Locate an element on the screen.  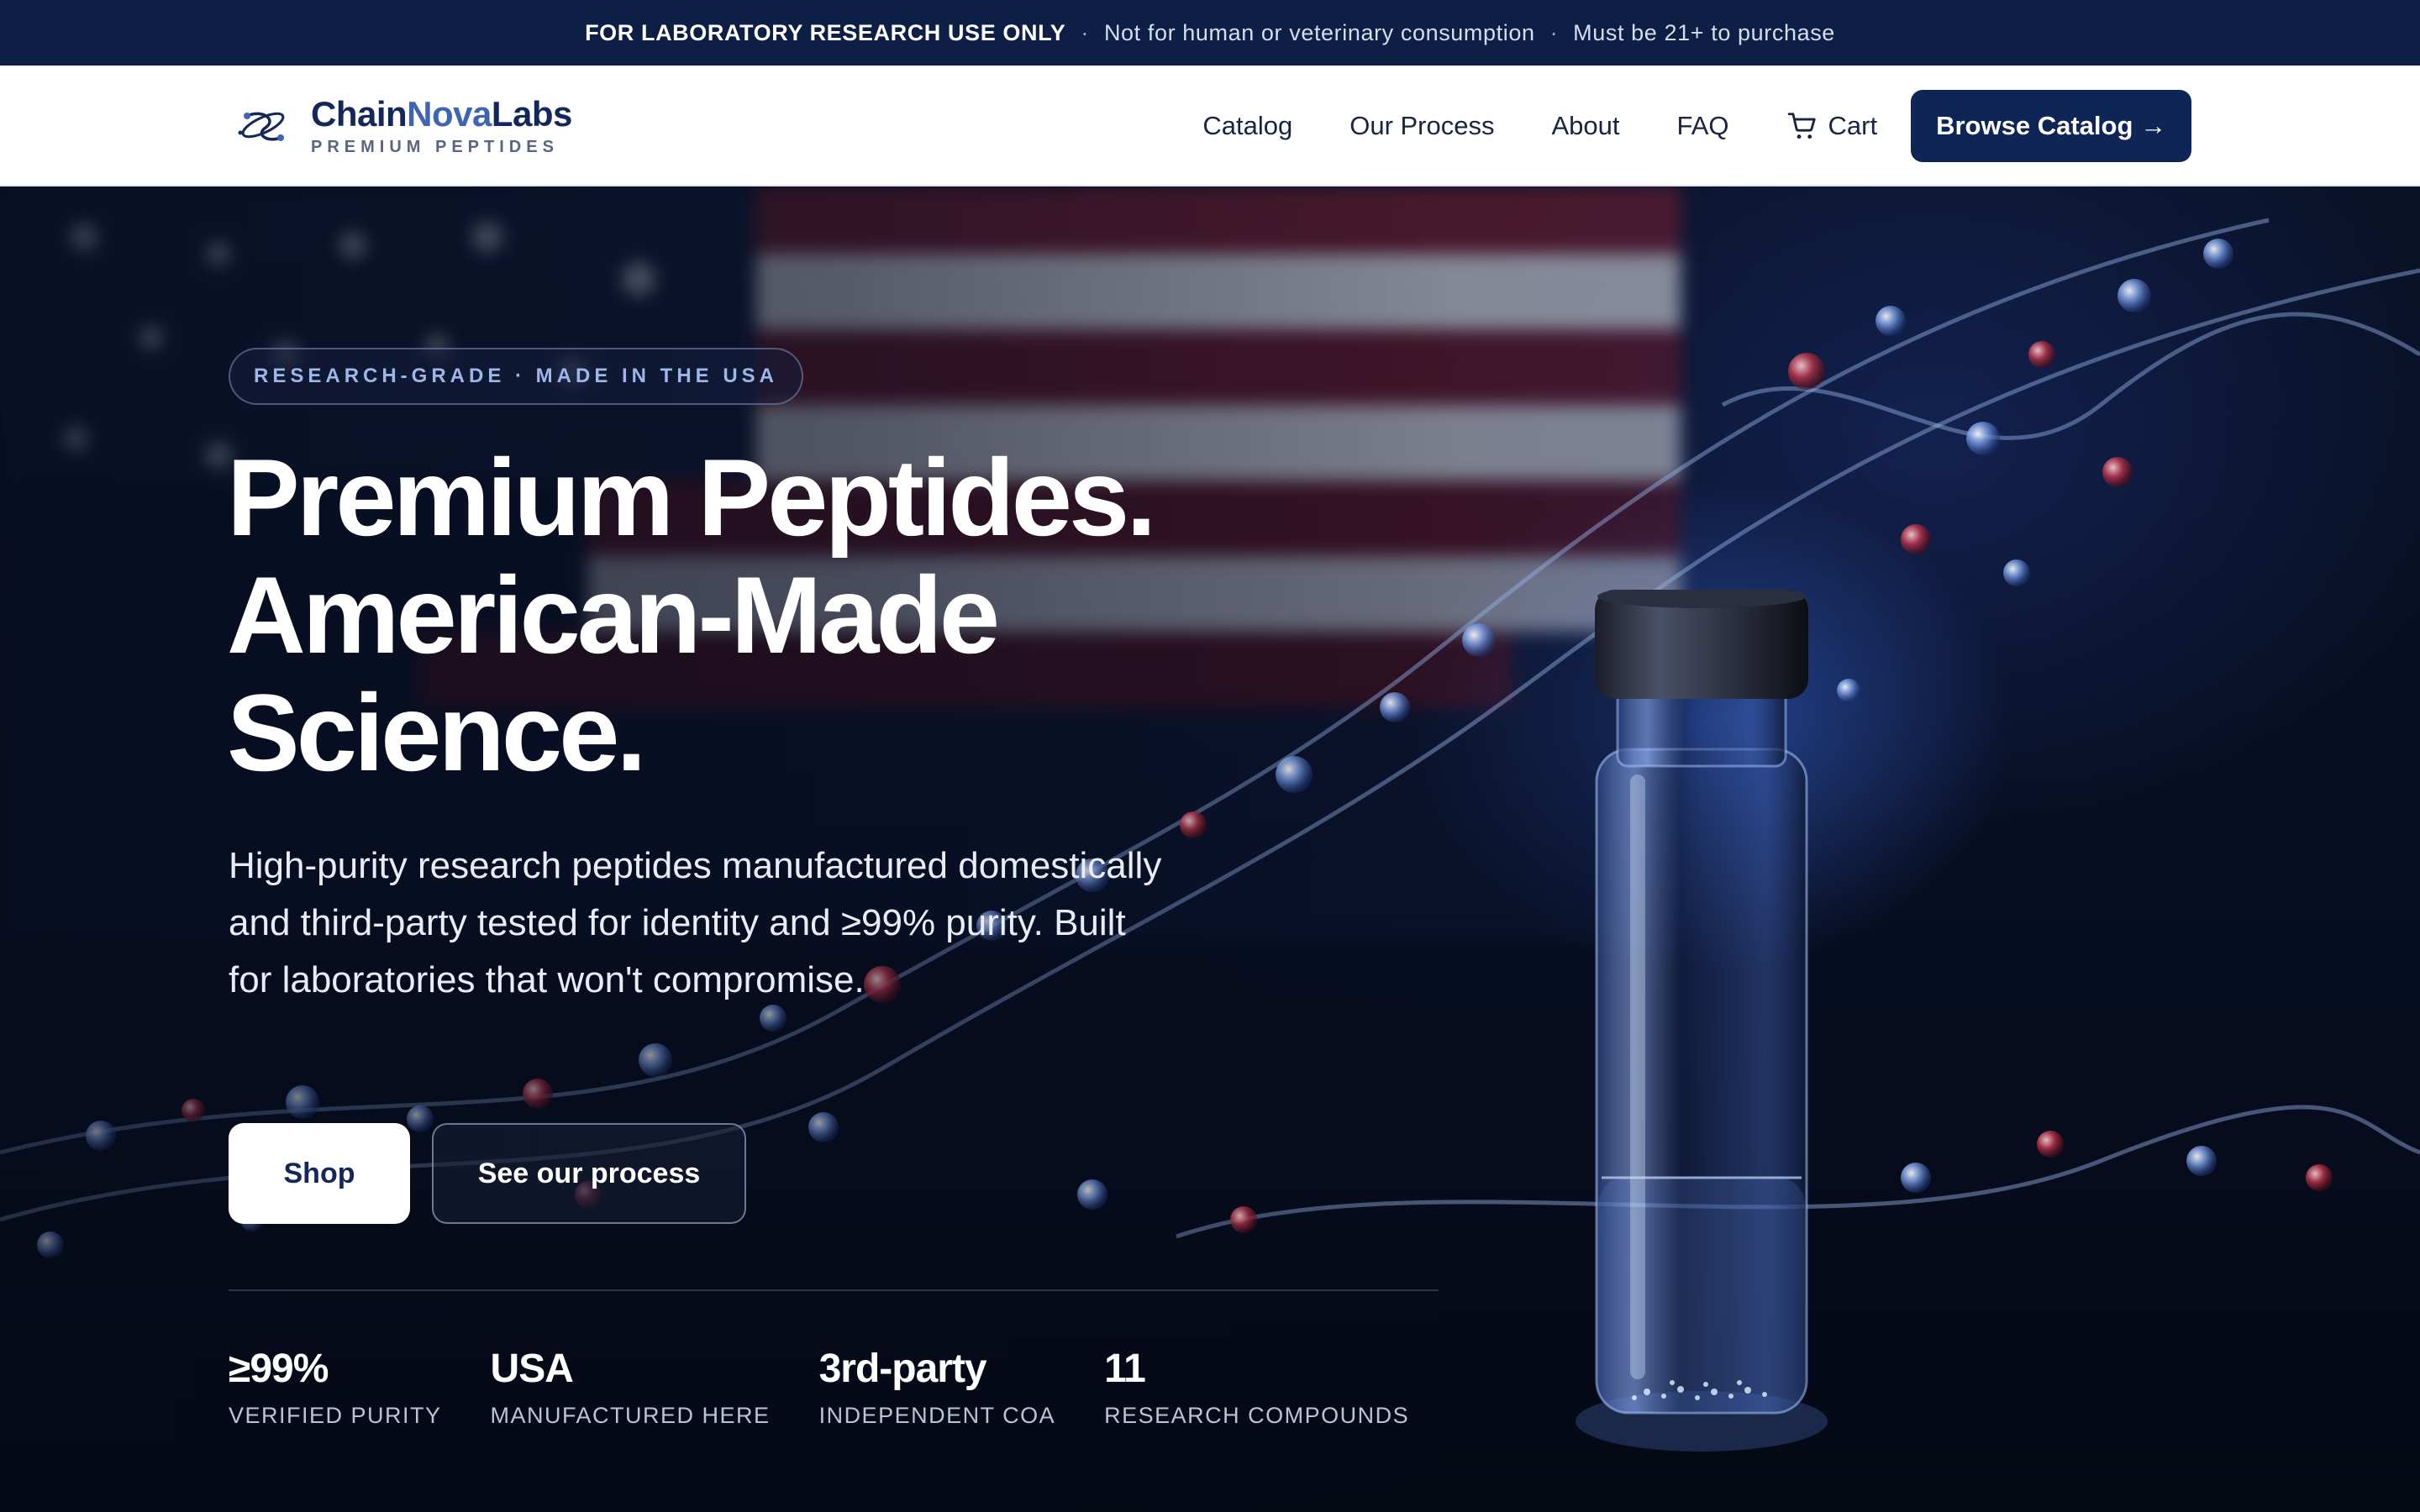
hero-cta-group: Shop See our process is located at coordinates (487, 1173).